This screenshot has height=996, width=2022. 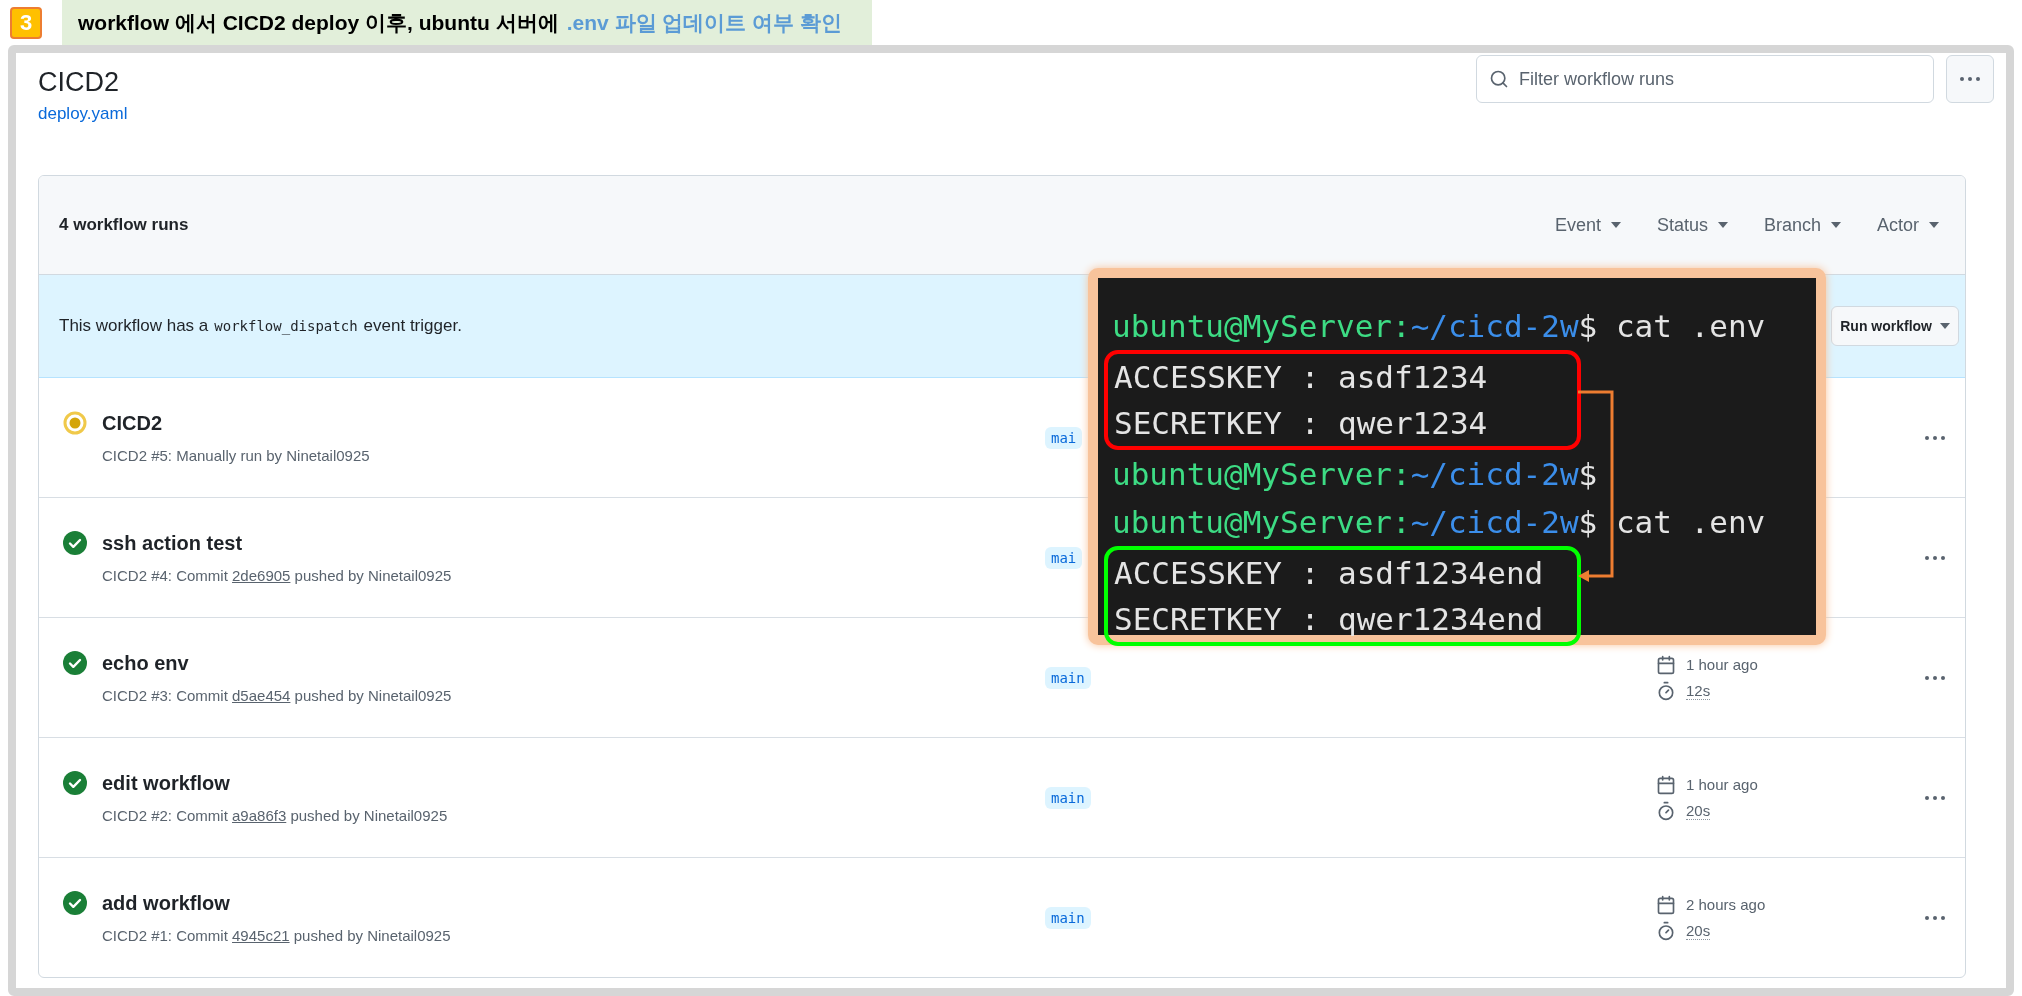 What do you see at coordinates (75, 423) in the screenshot?
I see `in-progress-icon` at bounding box center [75, 423].